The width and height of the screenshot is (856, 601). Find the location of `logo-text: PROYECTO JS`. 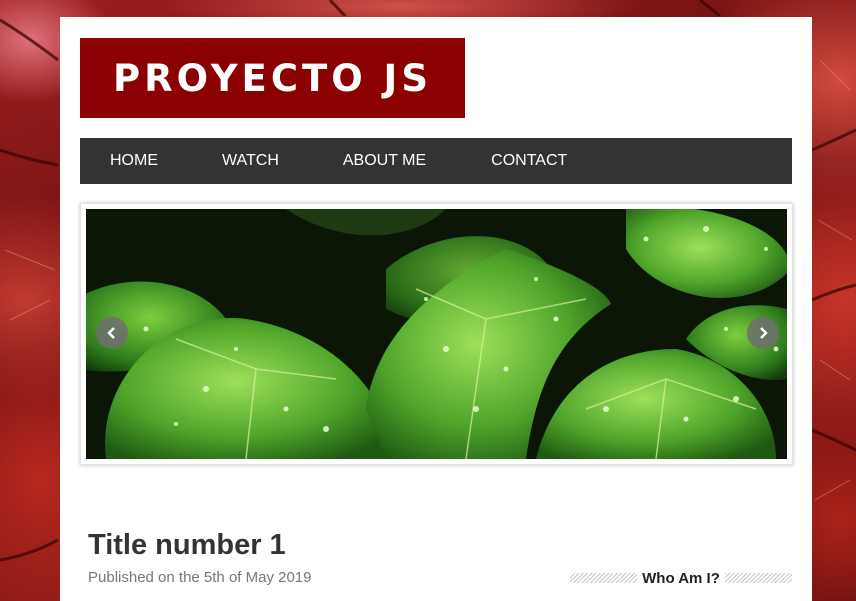

logo-text: PROYECTO JS is located at coordinates (272, 78).